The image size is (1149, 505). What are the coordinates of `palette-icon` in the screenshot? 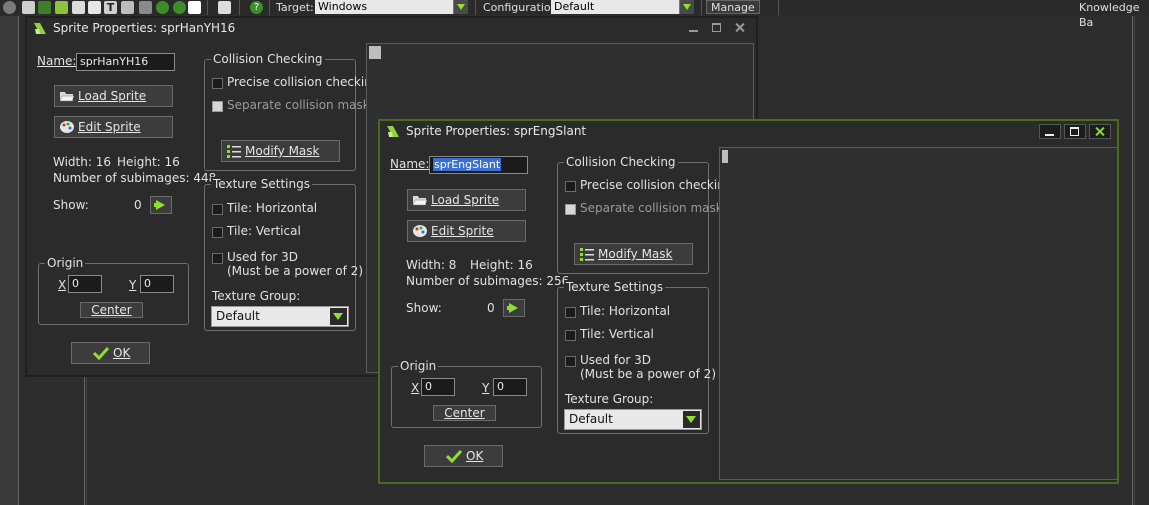 It's located at (420, 231).